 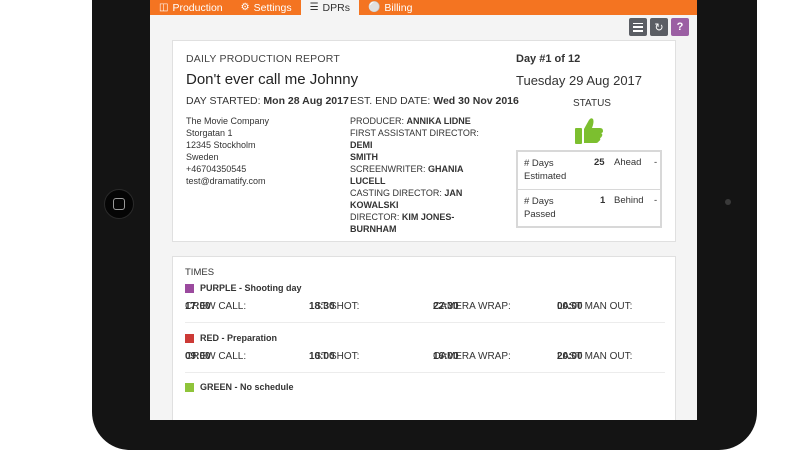 What do you see at coordinates (272, 7) in the screenshot?
I see `tab-label: Settings` at bounding box center [272, 7].